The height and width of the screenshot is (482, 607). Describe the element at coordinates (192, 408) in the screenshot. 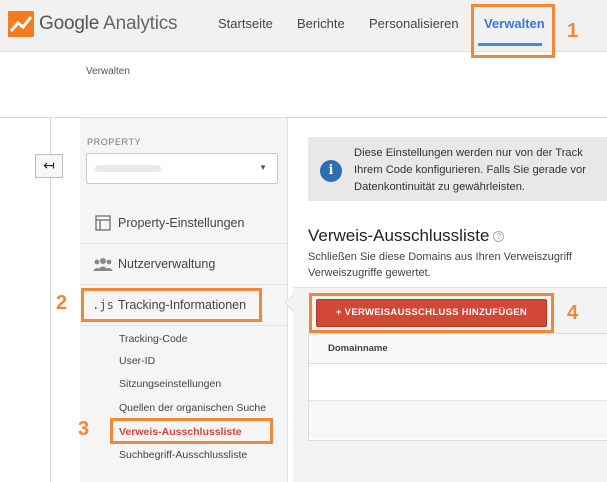

I see `subnav-organic-search-sources: Quellen der organischen Suche` at that location.